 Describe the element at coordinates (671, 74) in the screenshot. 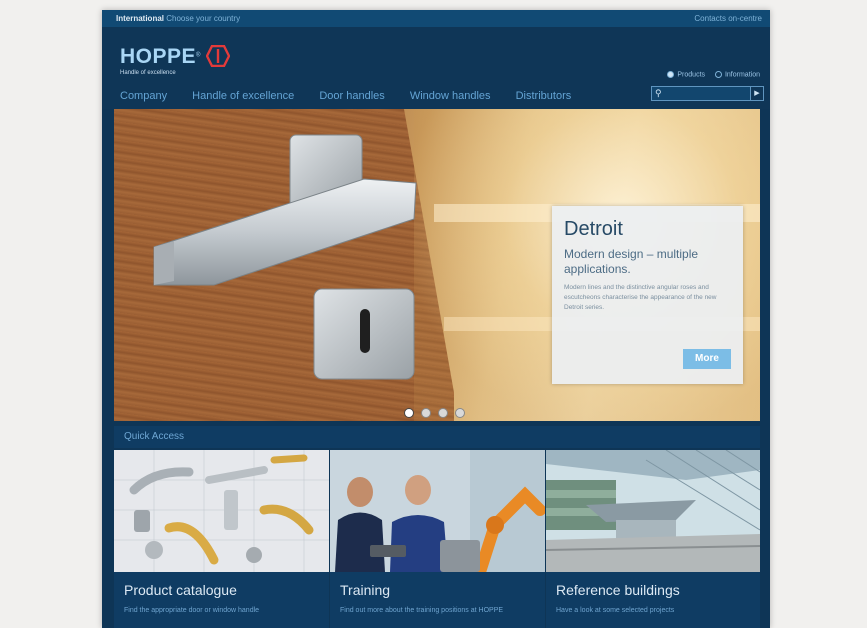

I see `radio-selected-icon` at that location.